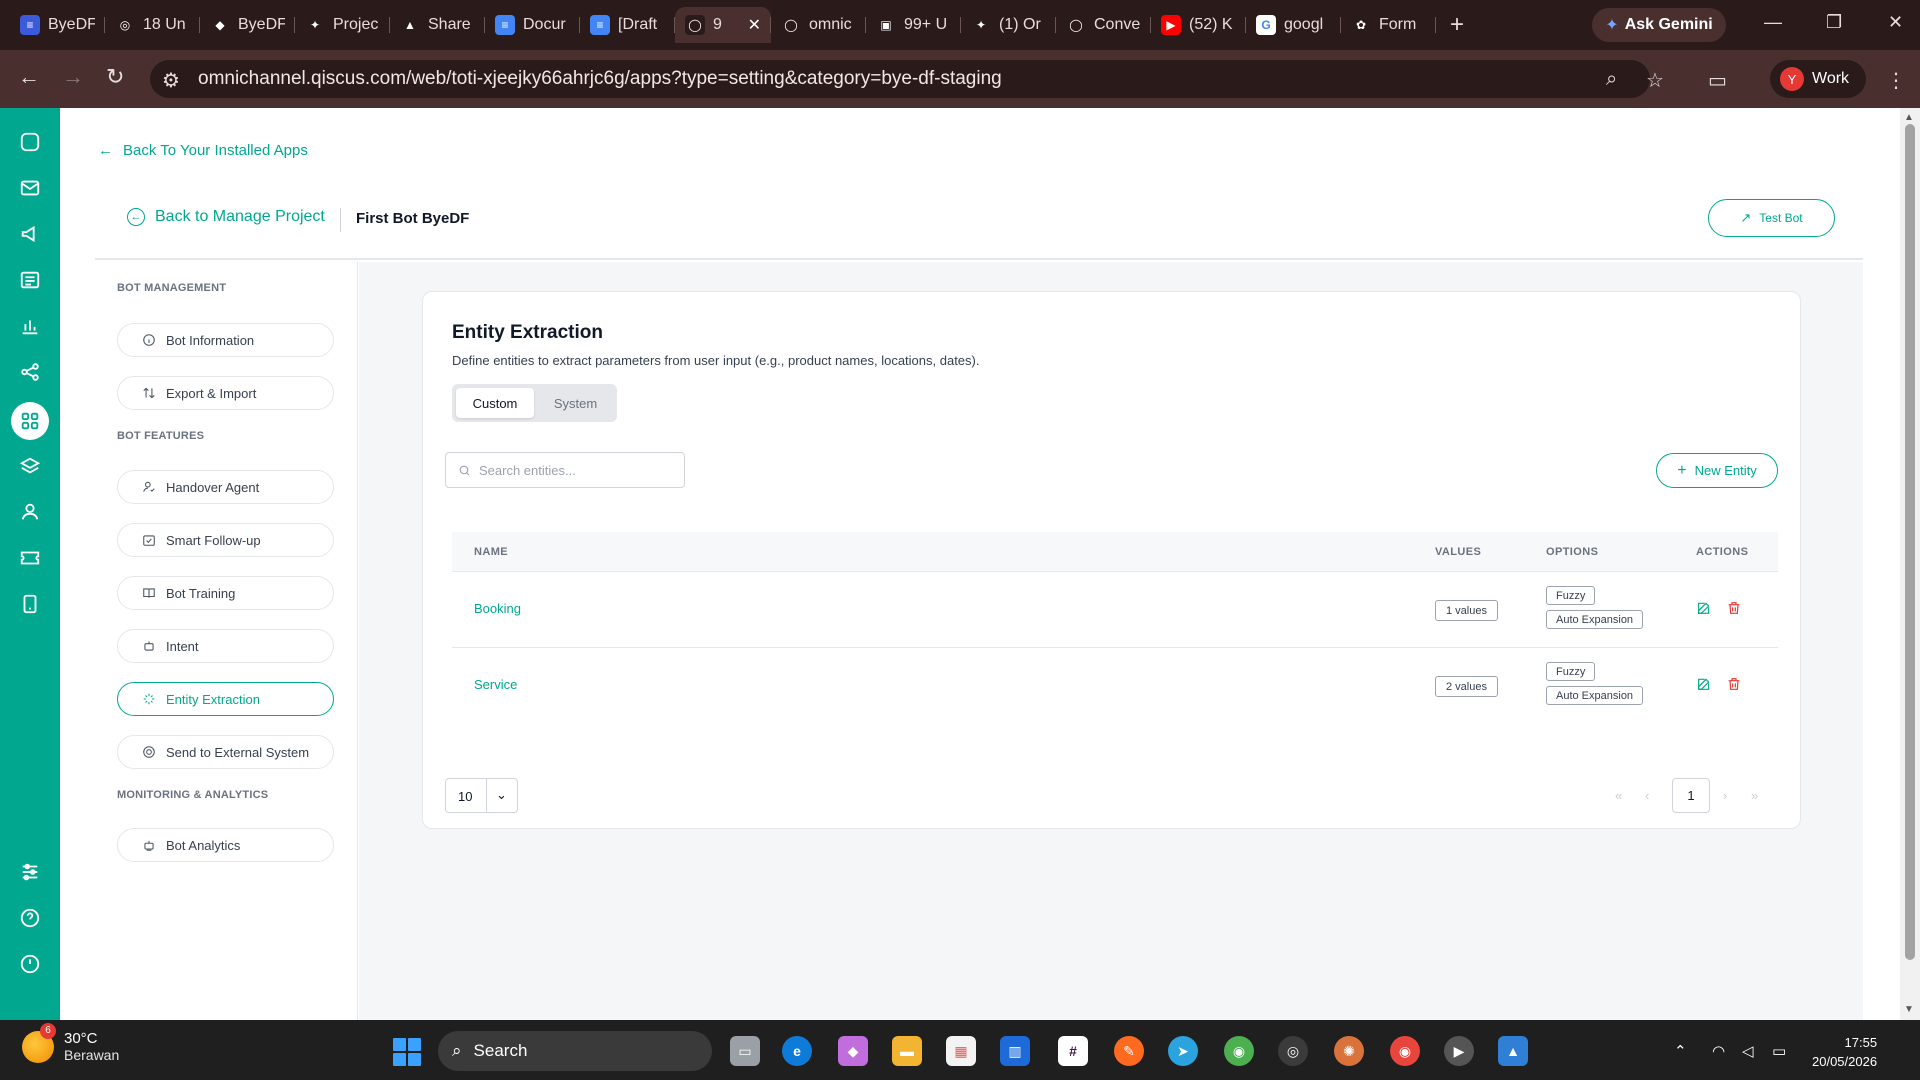  I want to click on edge-icon: e, so click(797, 1051).